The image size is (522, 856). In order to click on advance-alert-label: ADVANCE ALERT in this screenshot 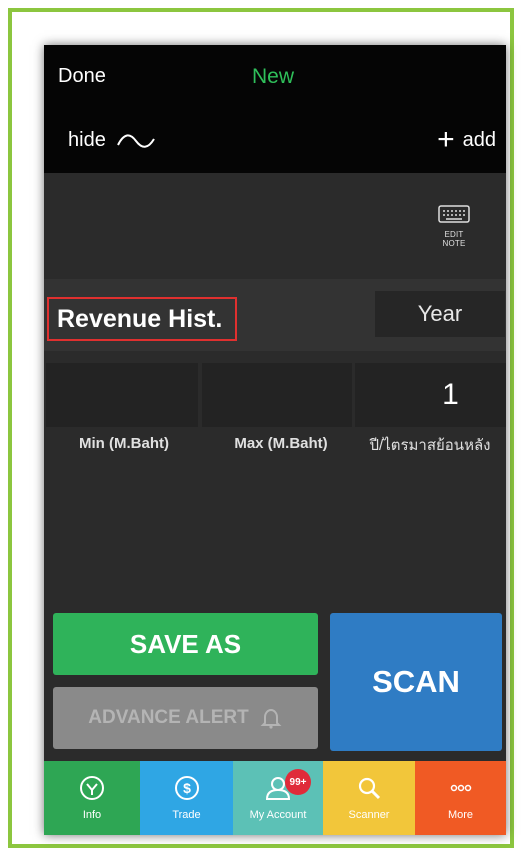, I will do `click(168, 717)`.